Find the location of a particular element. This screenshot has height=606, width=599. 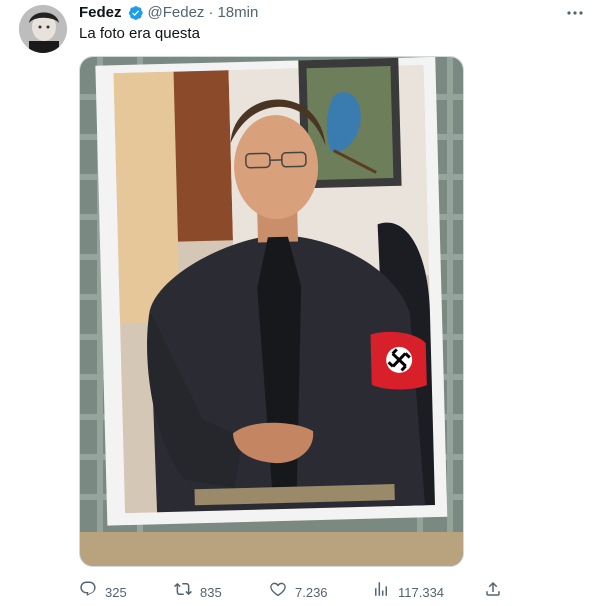

author-name: Fedez is located at coordinates (100, 13).